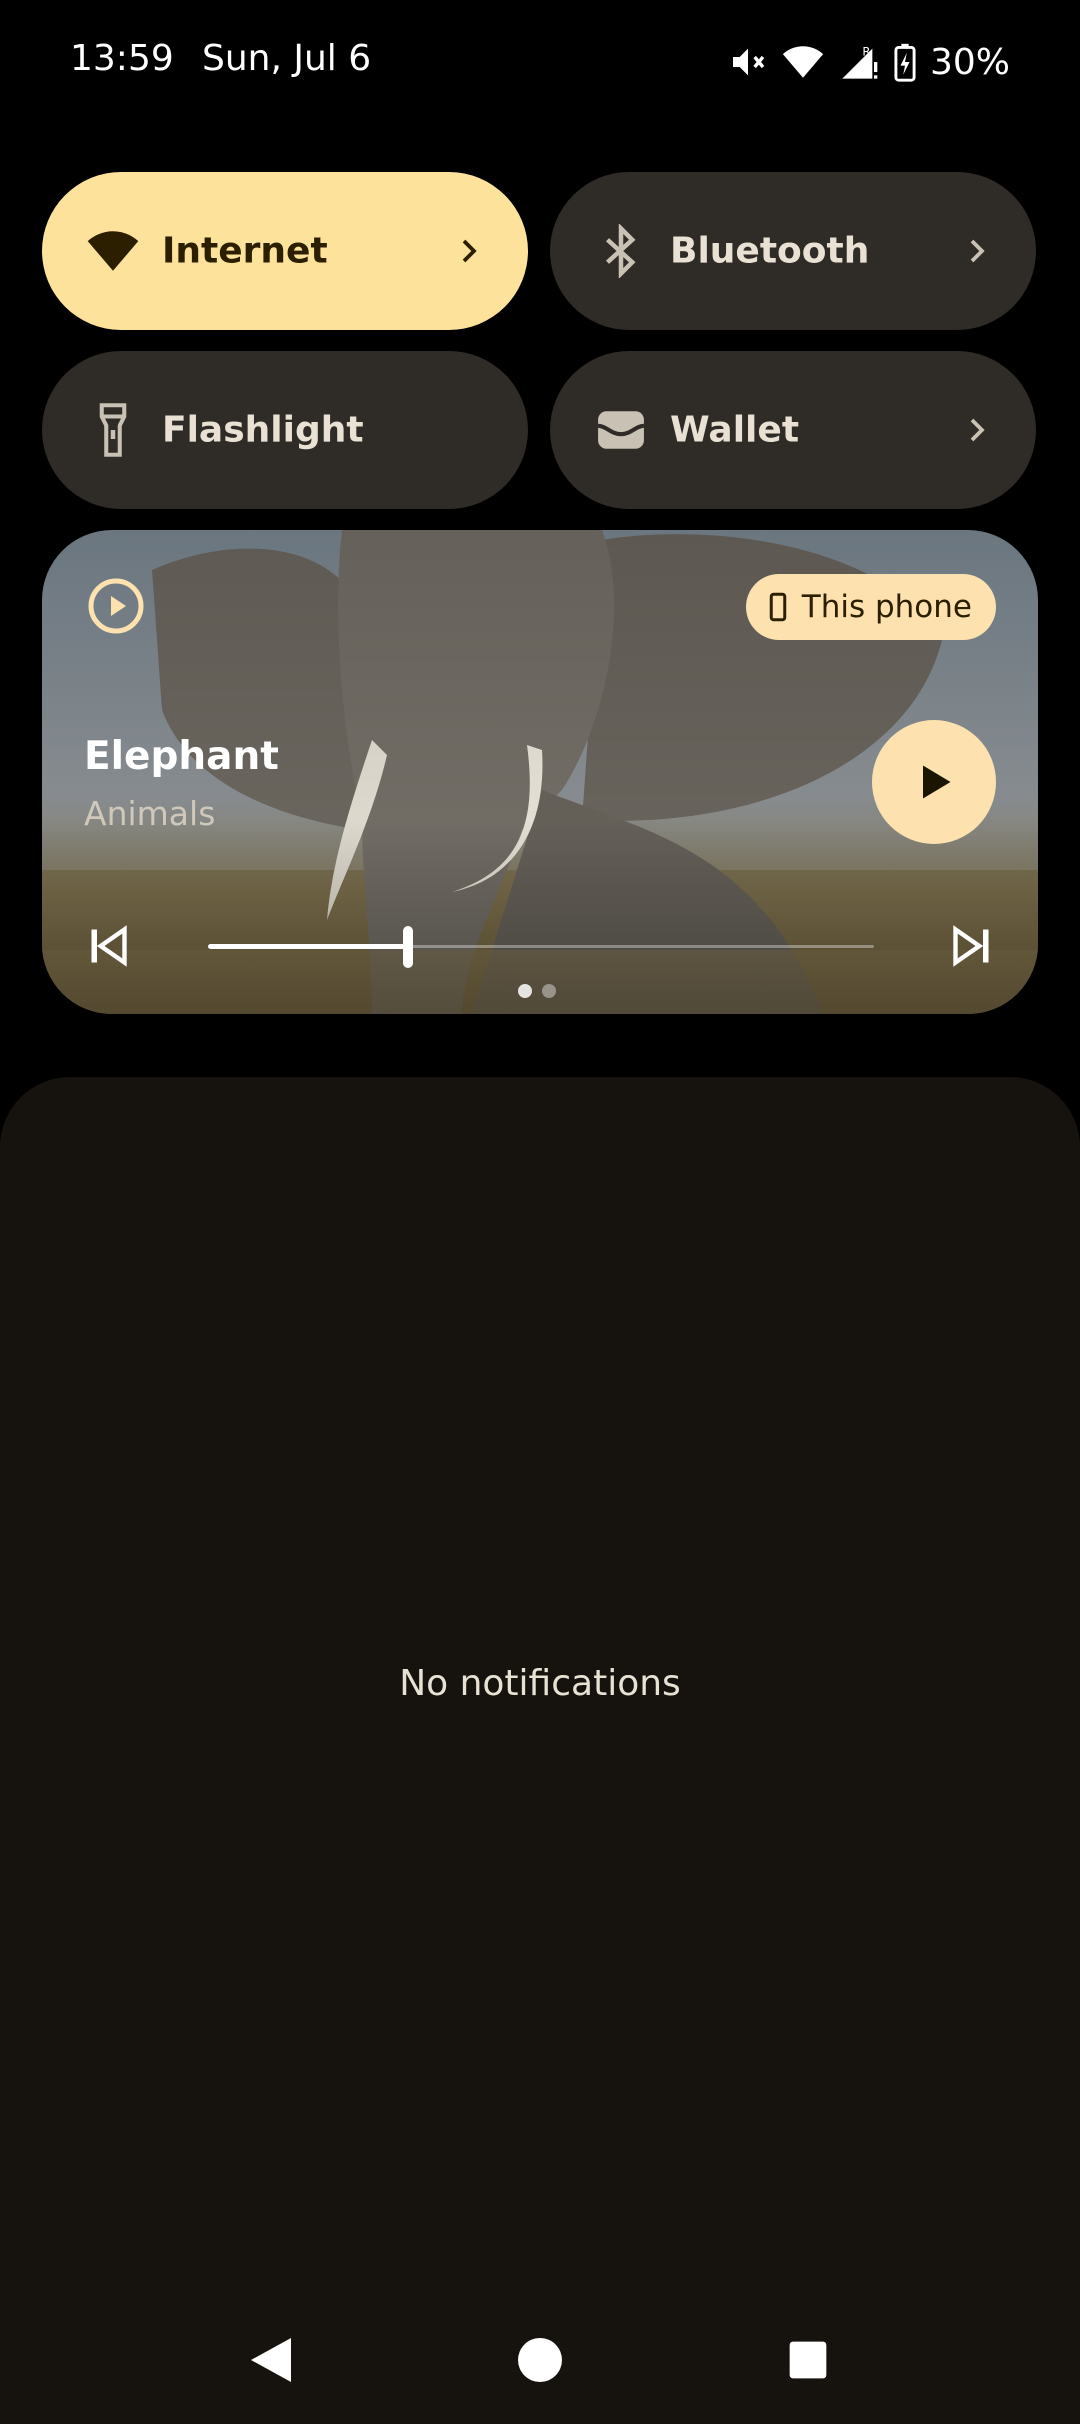 The height and width of the screenshot is (2424, 1080). Describe the element at coordinates (541, 946) in the screenshot. I see `media-seekbar` at that location.